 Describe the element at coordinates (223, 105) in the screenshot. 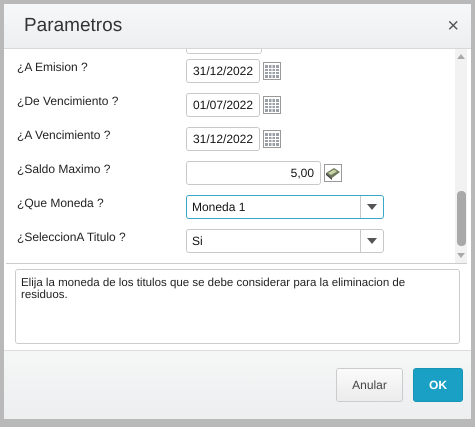

I see `date-field: 01/07/2022` at that location.